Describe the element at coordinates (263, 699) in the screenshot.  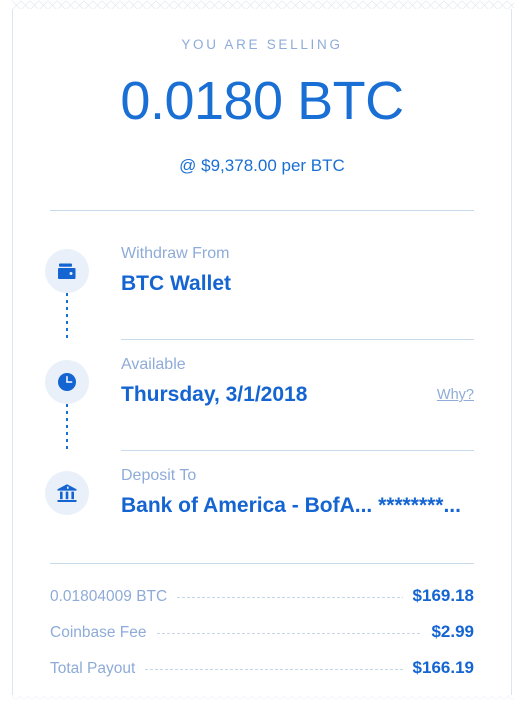
I see `scalloped-bottom-edge` at that location.